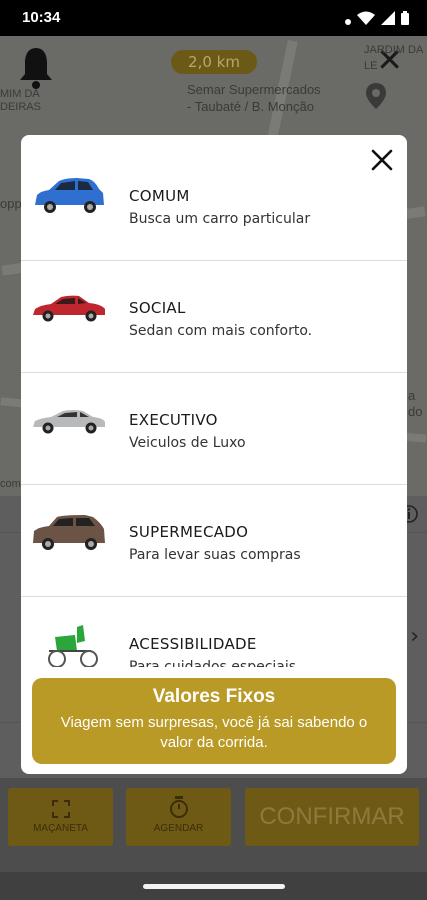 This screenshot has width=427, height=900. What do you see at coordinates (214, 317) in the screenshot?
I see `category-item-social: SOCIAL Sedan com mais conforto.` at bounding box center [214, 317].